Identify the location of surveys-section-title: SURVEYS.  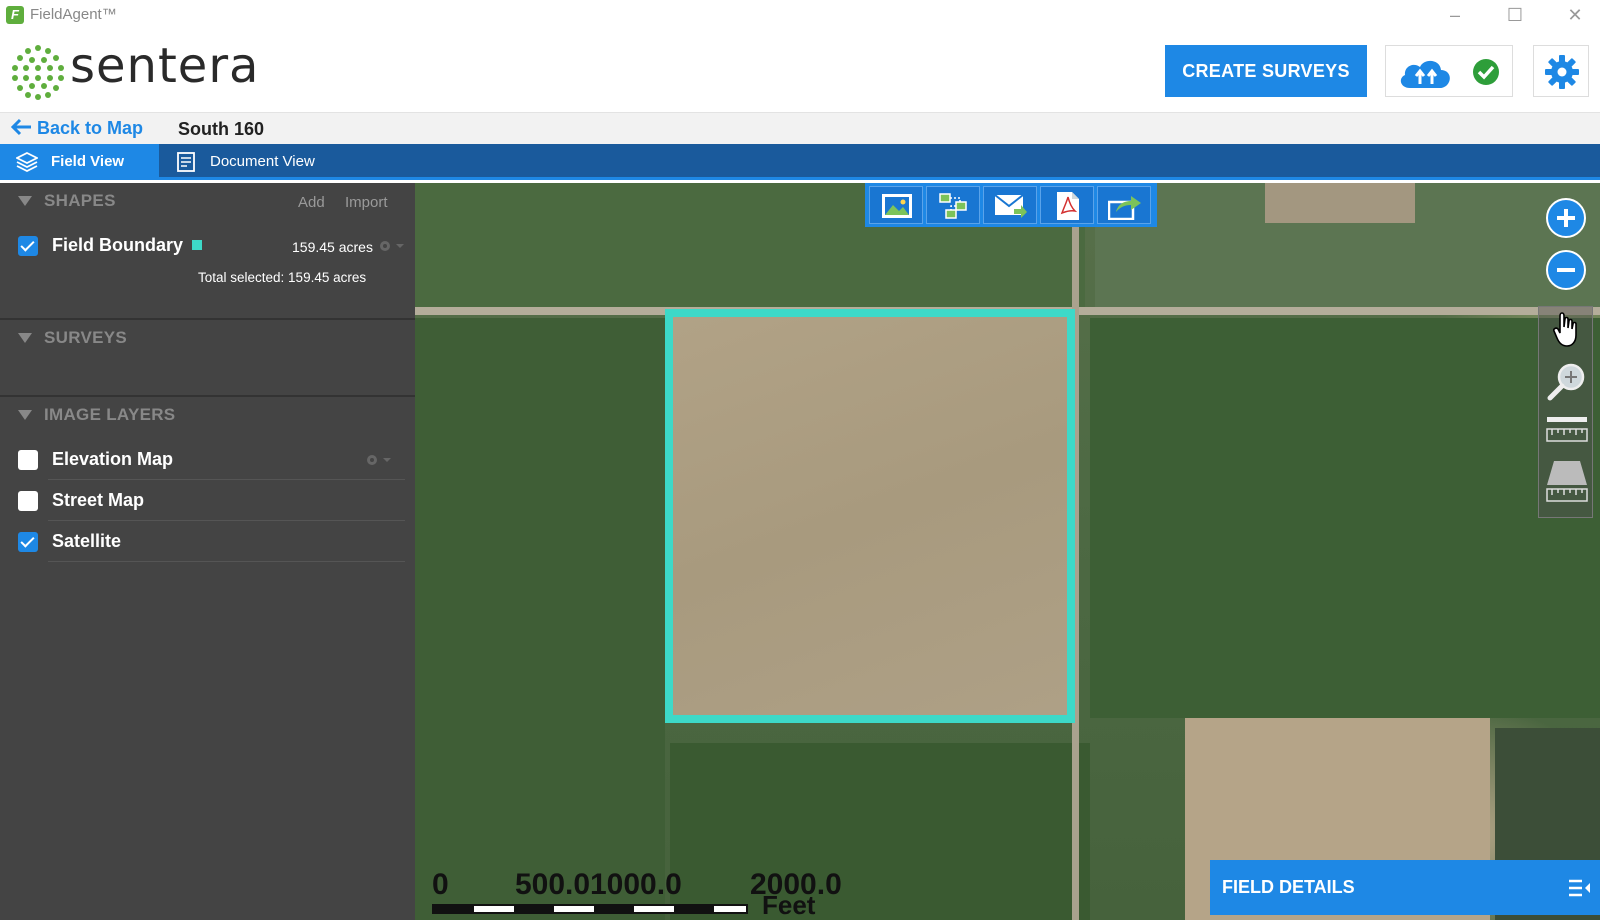
(86, 337).